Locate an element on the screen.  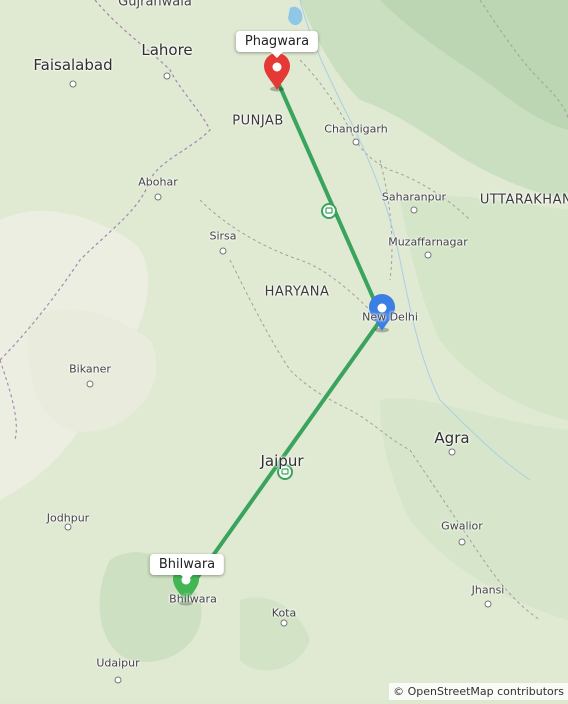
bikaner-dot is located at coordinates (90, 384).